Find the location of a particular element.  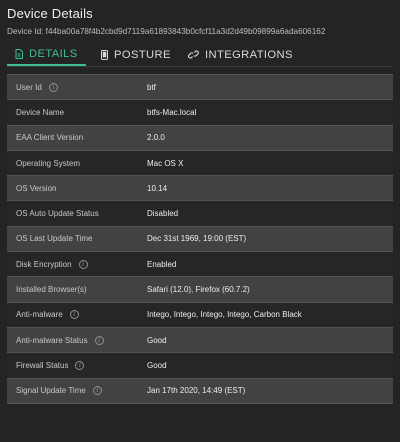

table-row: Disk Encryption i Enabled is located at coordinates (200, 265).